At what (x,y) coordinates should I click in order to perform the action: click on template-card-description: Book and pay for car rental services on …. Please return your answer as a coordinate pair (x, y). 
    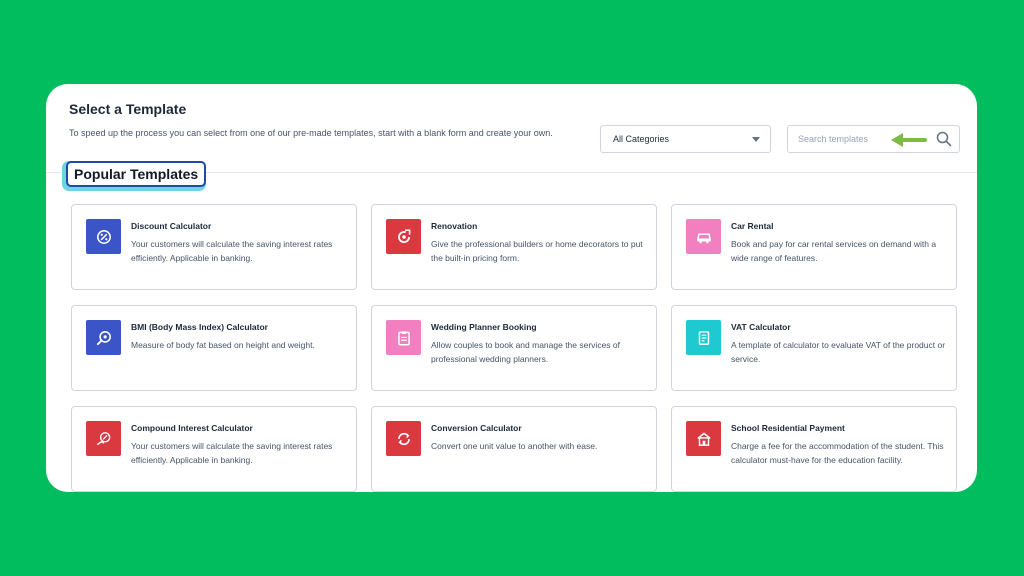
    Looking at the image, I should click on (834, 251).